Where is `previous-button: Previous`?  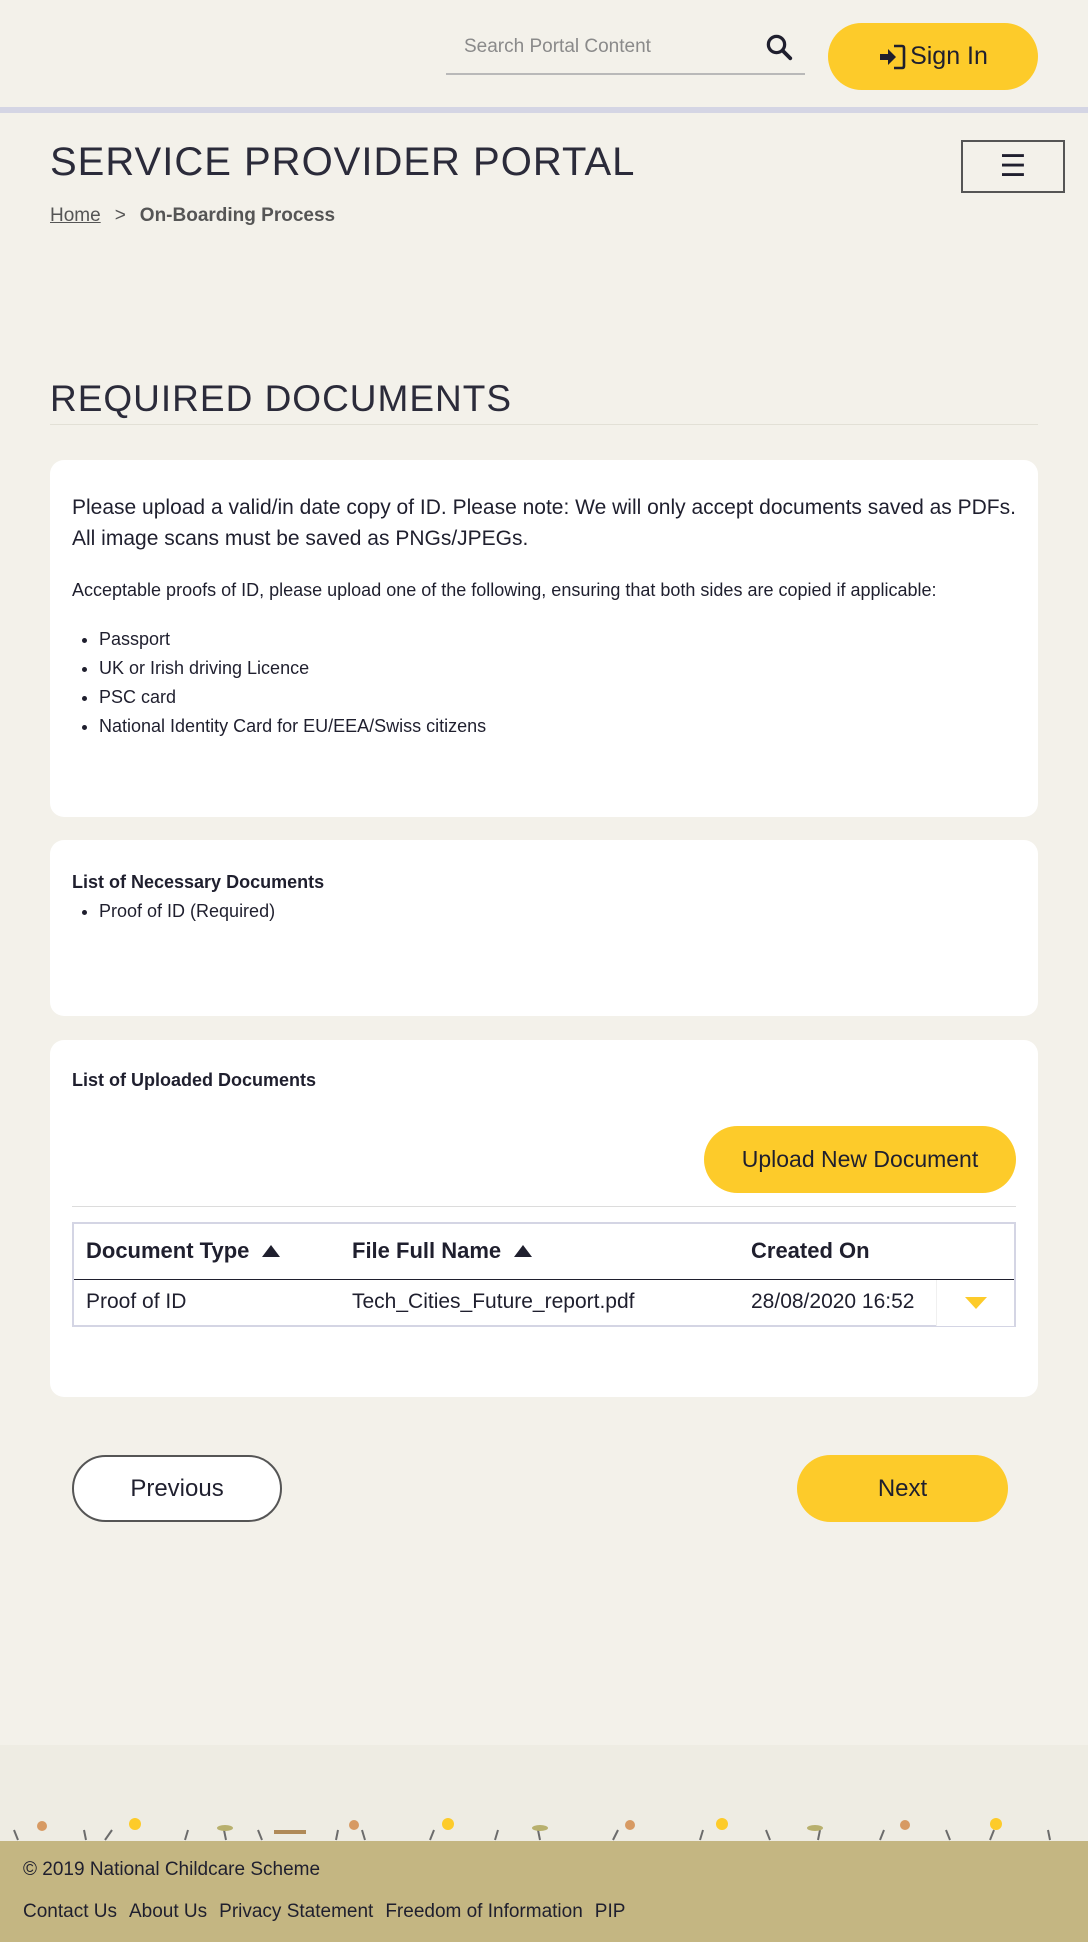 previous-button: Previous is located at coordinates (177, 1488).